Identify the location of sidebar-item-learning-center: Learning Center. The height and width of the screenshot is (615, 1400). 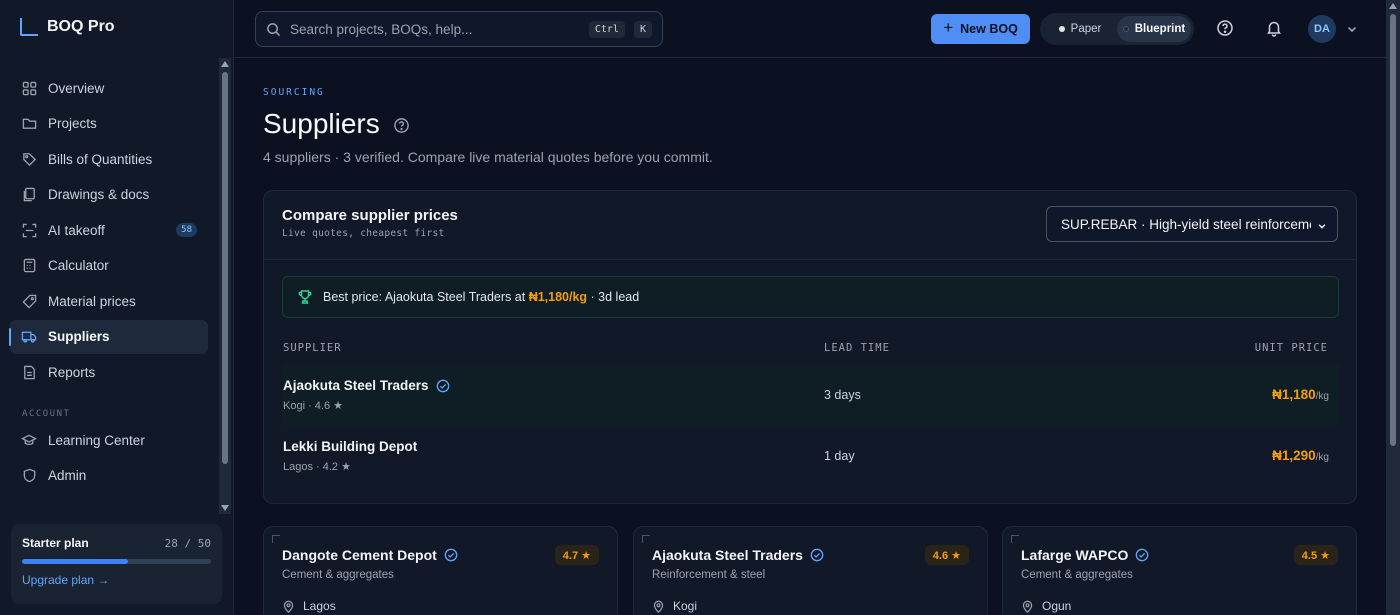
(109, 440).